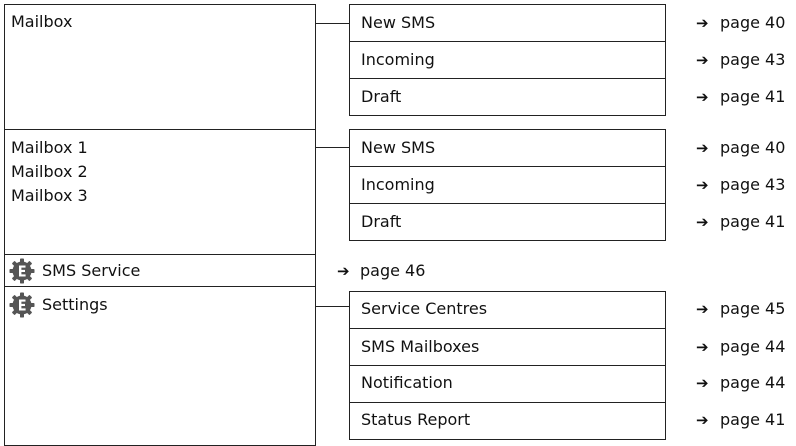 Image resolution: width=796 pixels, height=446 pixels. What do you see at coordinates (49, 195) in the screenshot?
I see `menu-label-mailbox-3: Mailbox 3` at bounding box center [49, 195].